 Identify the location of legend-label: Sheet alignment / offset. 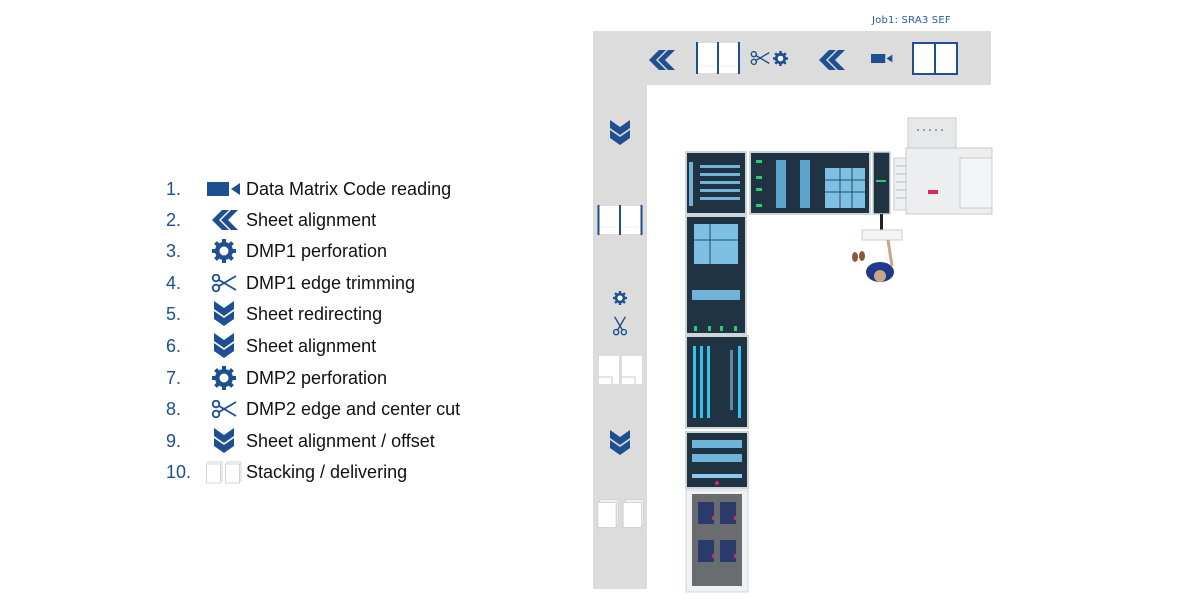
(340, 440).